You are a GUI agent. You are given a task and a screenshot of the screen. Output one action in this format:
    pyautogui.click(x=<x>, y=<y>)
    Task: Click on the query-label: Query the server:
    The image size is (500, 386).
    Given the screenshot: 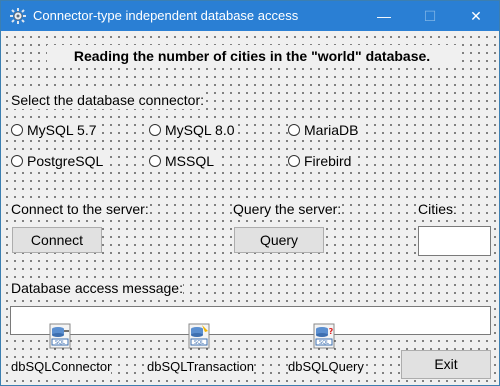 What is the action you would take?
    pyautogui.click(x=287, y=209)
    